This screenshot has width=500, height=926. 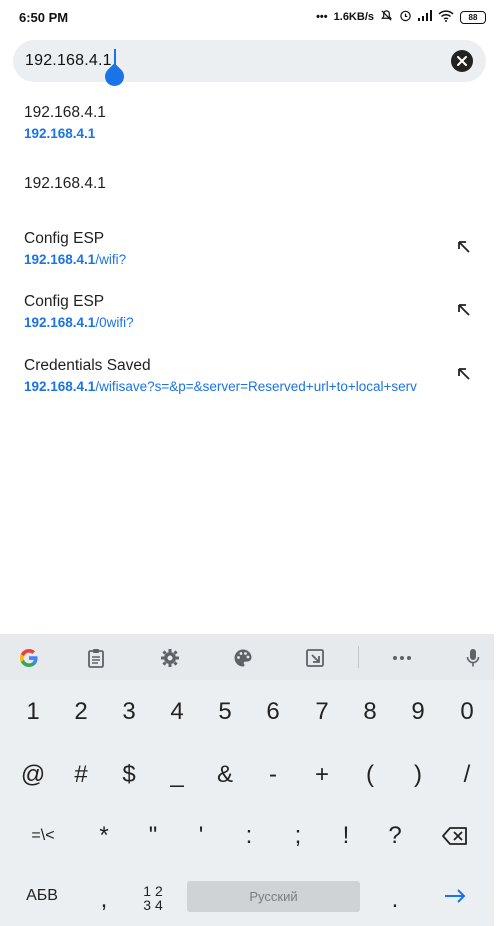 I want to click on enter-key, so click(x=455, y=896).